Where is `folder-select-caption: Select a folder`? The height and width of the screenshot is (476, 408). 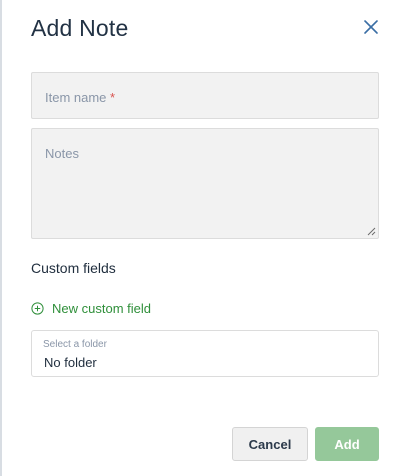 folder-select-caption: Select a folder is located at coordinates (75, 344).